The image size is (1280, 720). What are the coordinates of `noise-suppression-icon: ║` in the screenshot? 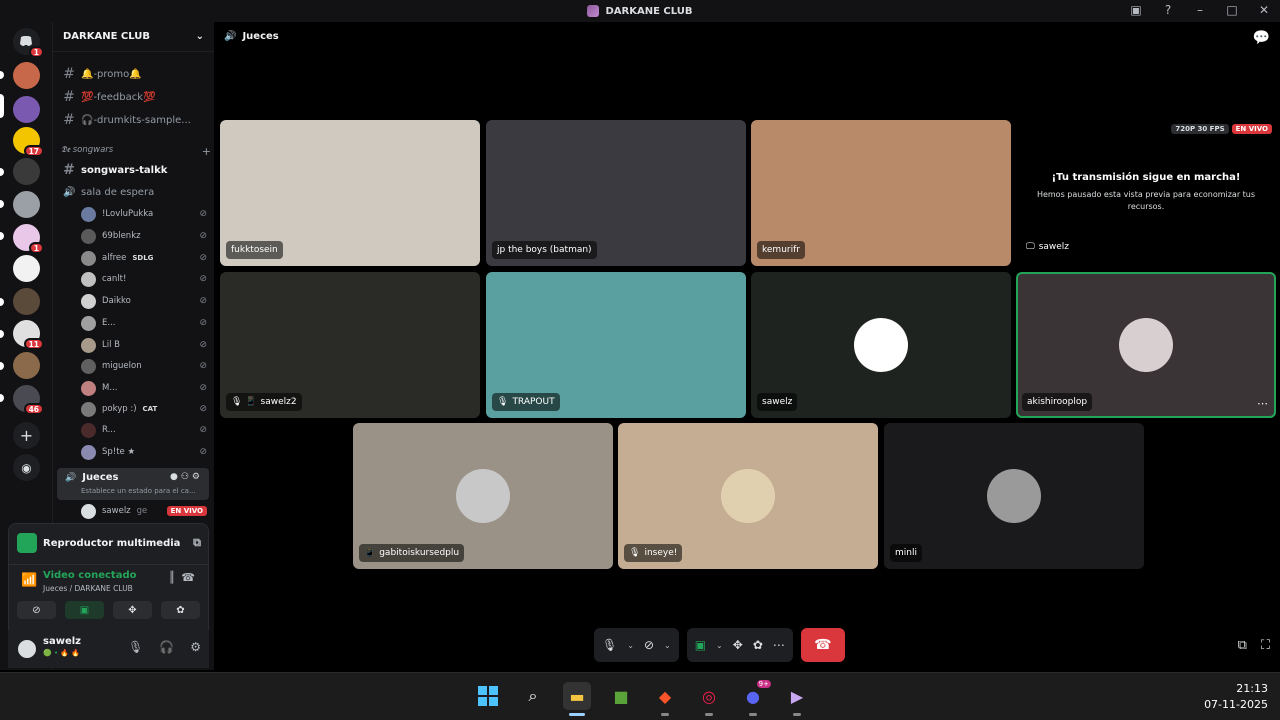 It's located at (175, 577).